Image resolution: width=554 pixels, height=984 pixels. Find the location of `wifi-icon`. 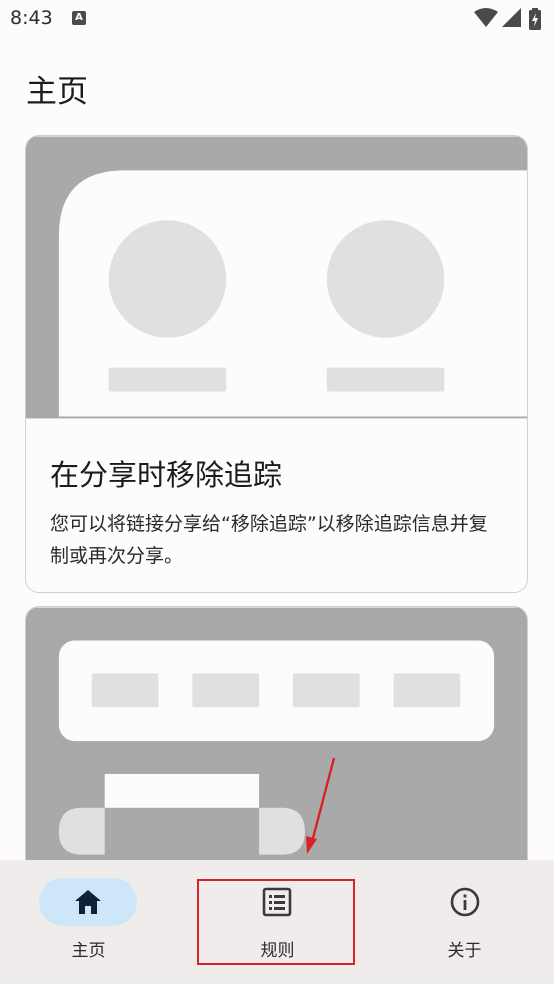

wifi-icon is located at coordinates (486, 17).